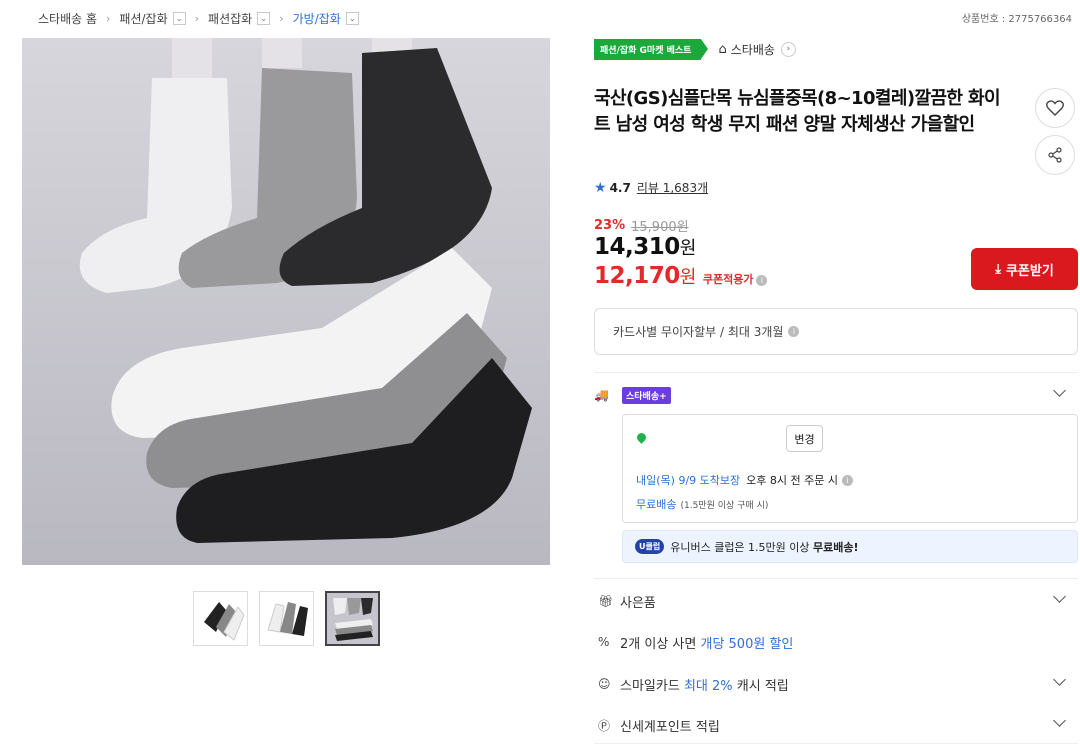  Describe the element at coordinates (604, 642) in the screenshot. I see `discount-icon: %` at that location.